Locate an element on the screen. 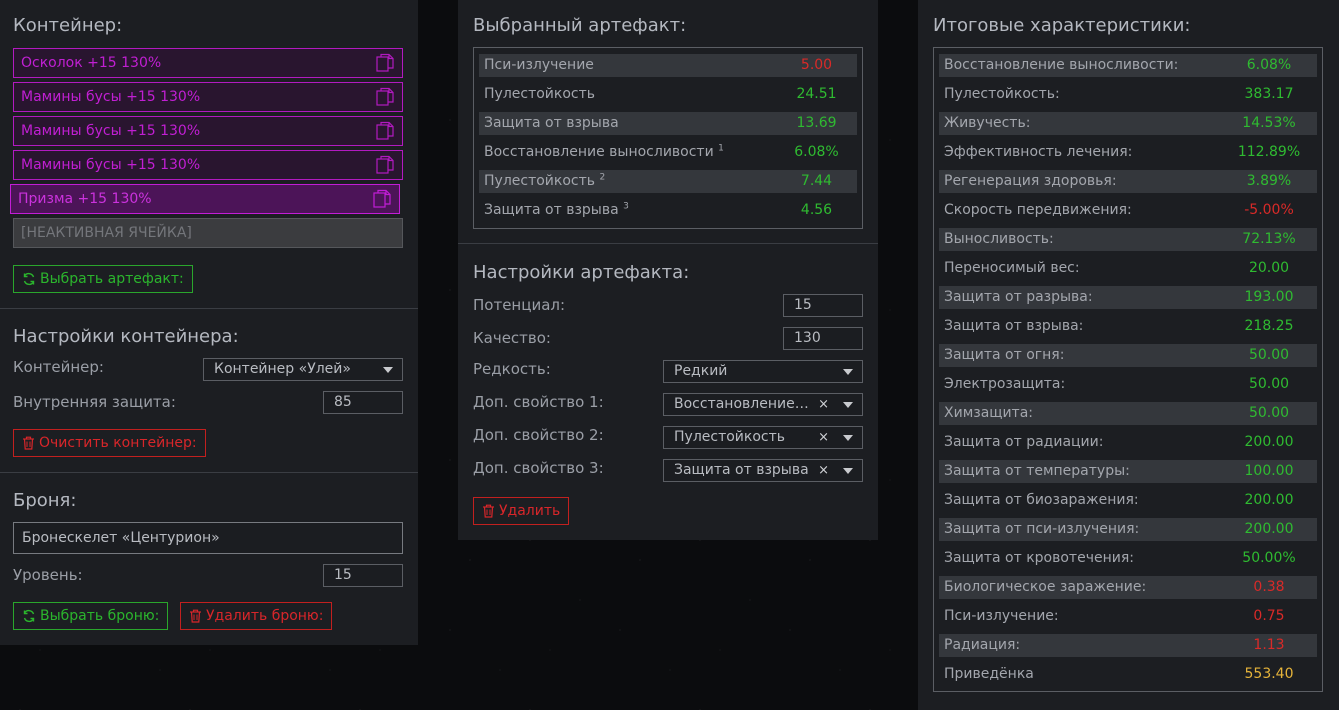 The image size is (1339, 710). table-row: Восстановление выносливости 1 6.08% is located at coordinates (668, 152).